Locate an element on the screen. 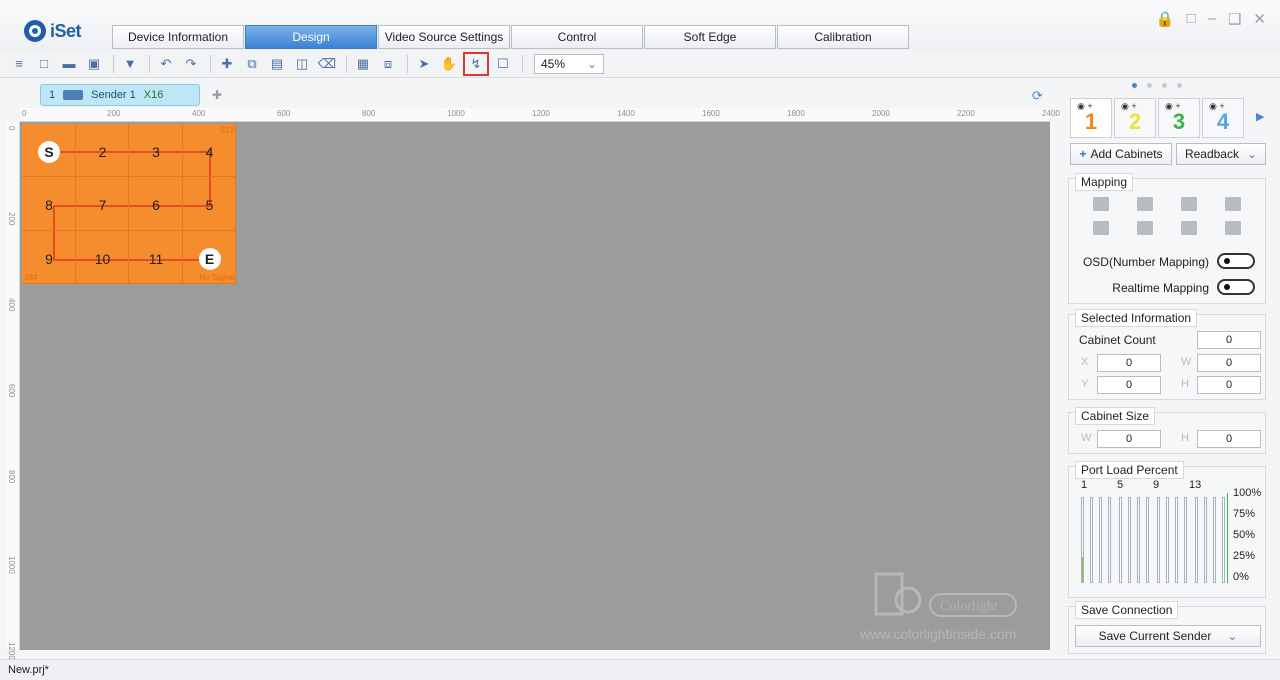 This screenshot has width=1280, height=680. led-wall: S 2 3 4 8 7 6 5 9 10 11 E 512 384 No Signal is located at coordinates (129, 204).